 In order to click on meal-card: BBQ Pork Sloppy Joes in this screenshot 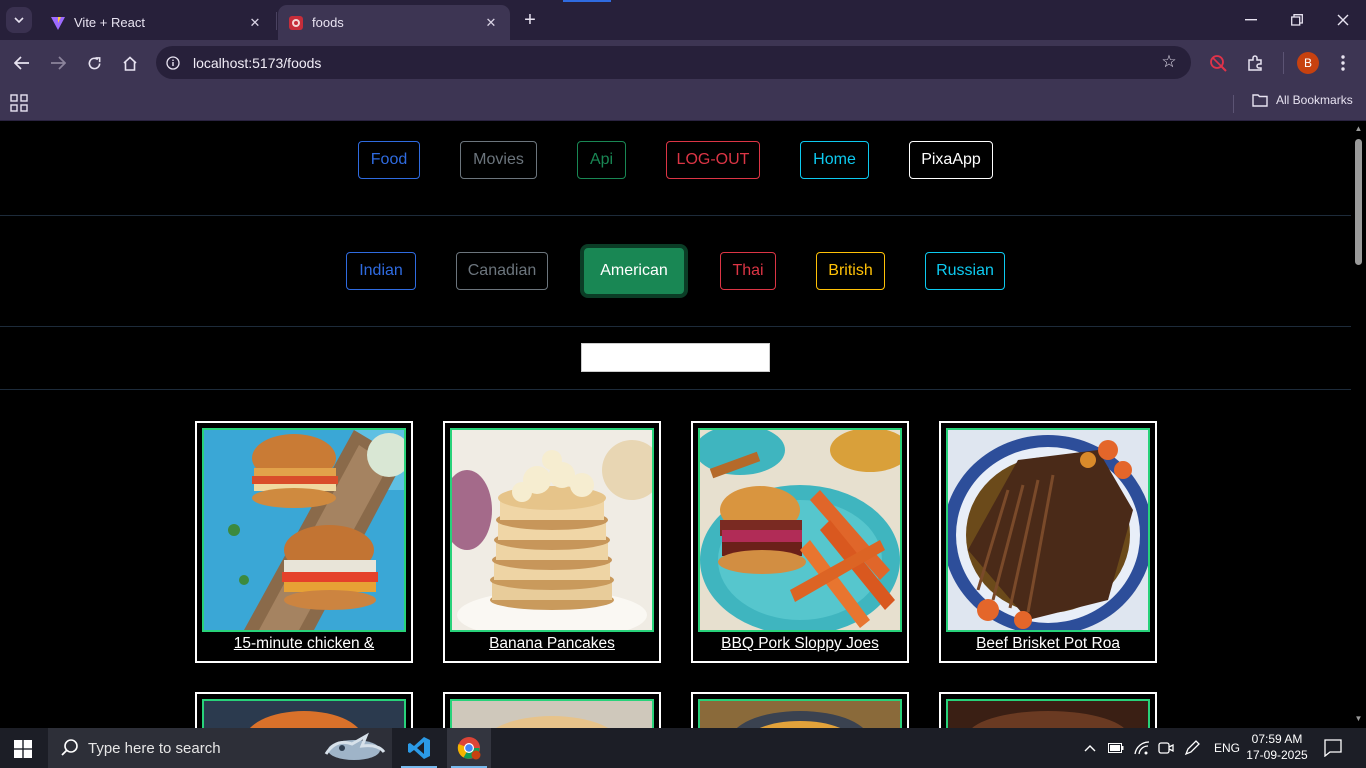, I will do `click(800, 542)`.